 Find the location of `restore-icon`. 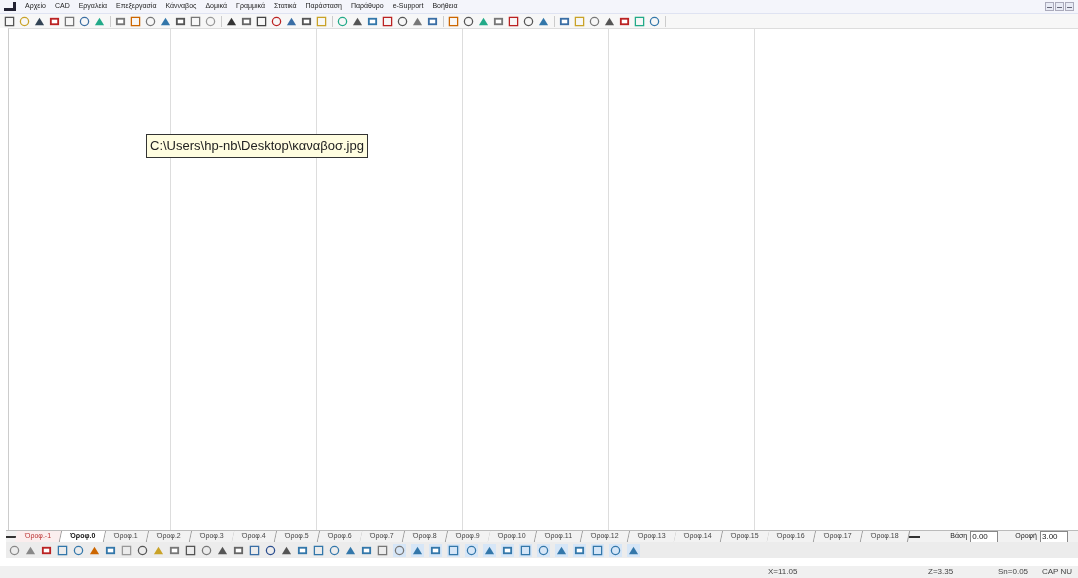

restore-icon is located at coordinates (1059, 6).